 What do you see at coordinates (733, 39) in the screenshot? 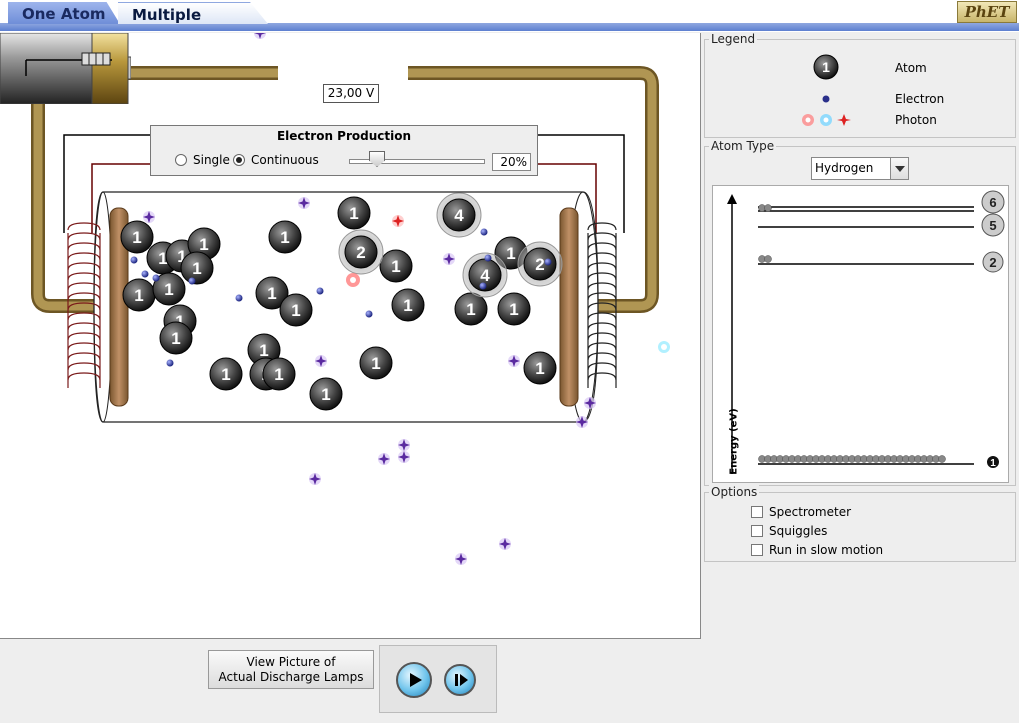
I see `legend-title: Legend` at bounding box center [733, 39].